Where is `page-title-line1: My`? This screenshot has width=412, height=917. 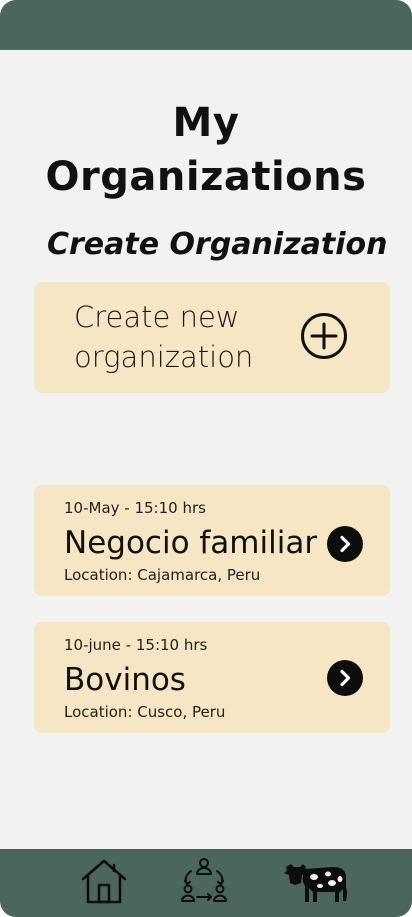
page-title-line1: My is located at coordinates (206, 123).